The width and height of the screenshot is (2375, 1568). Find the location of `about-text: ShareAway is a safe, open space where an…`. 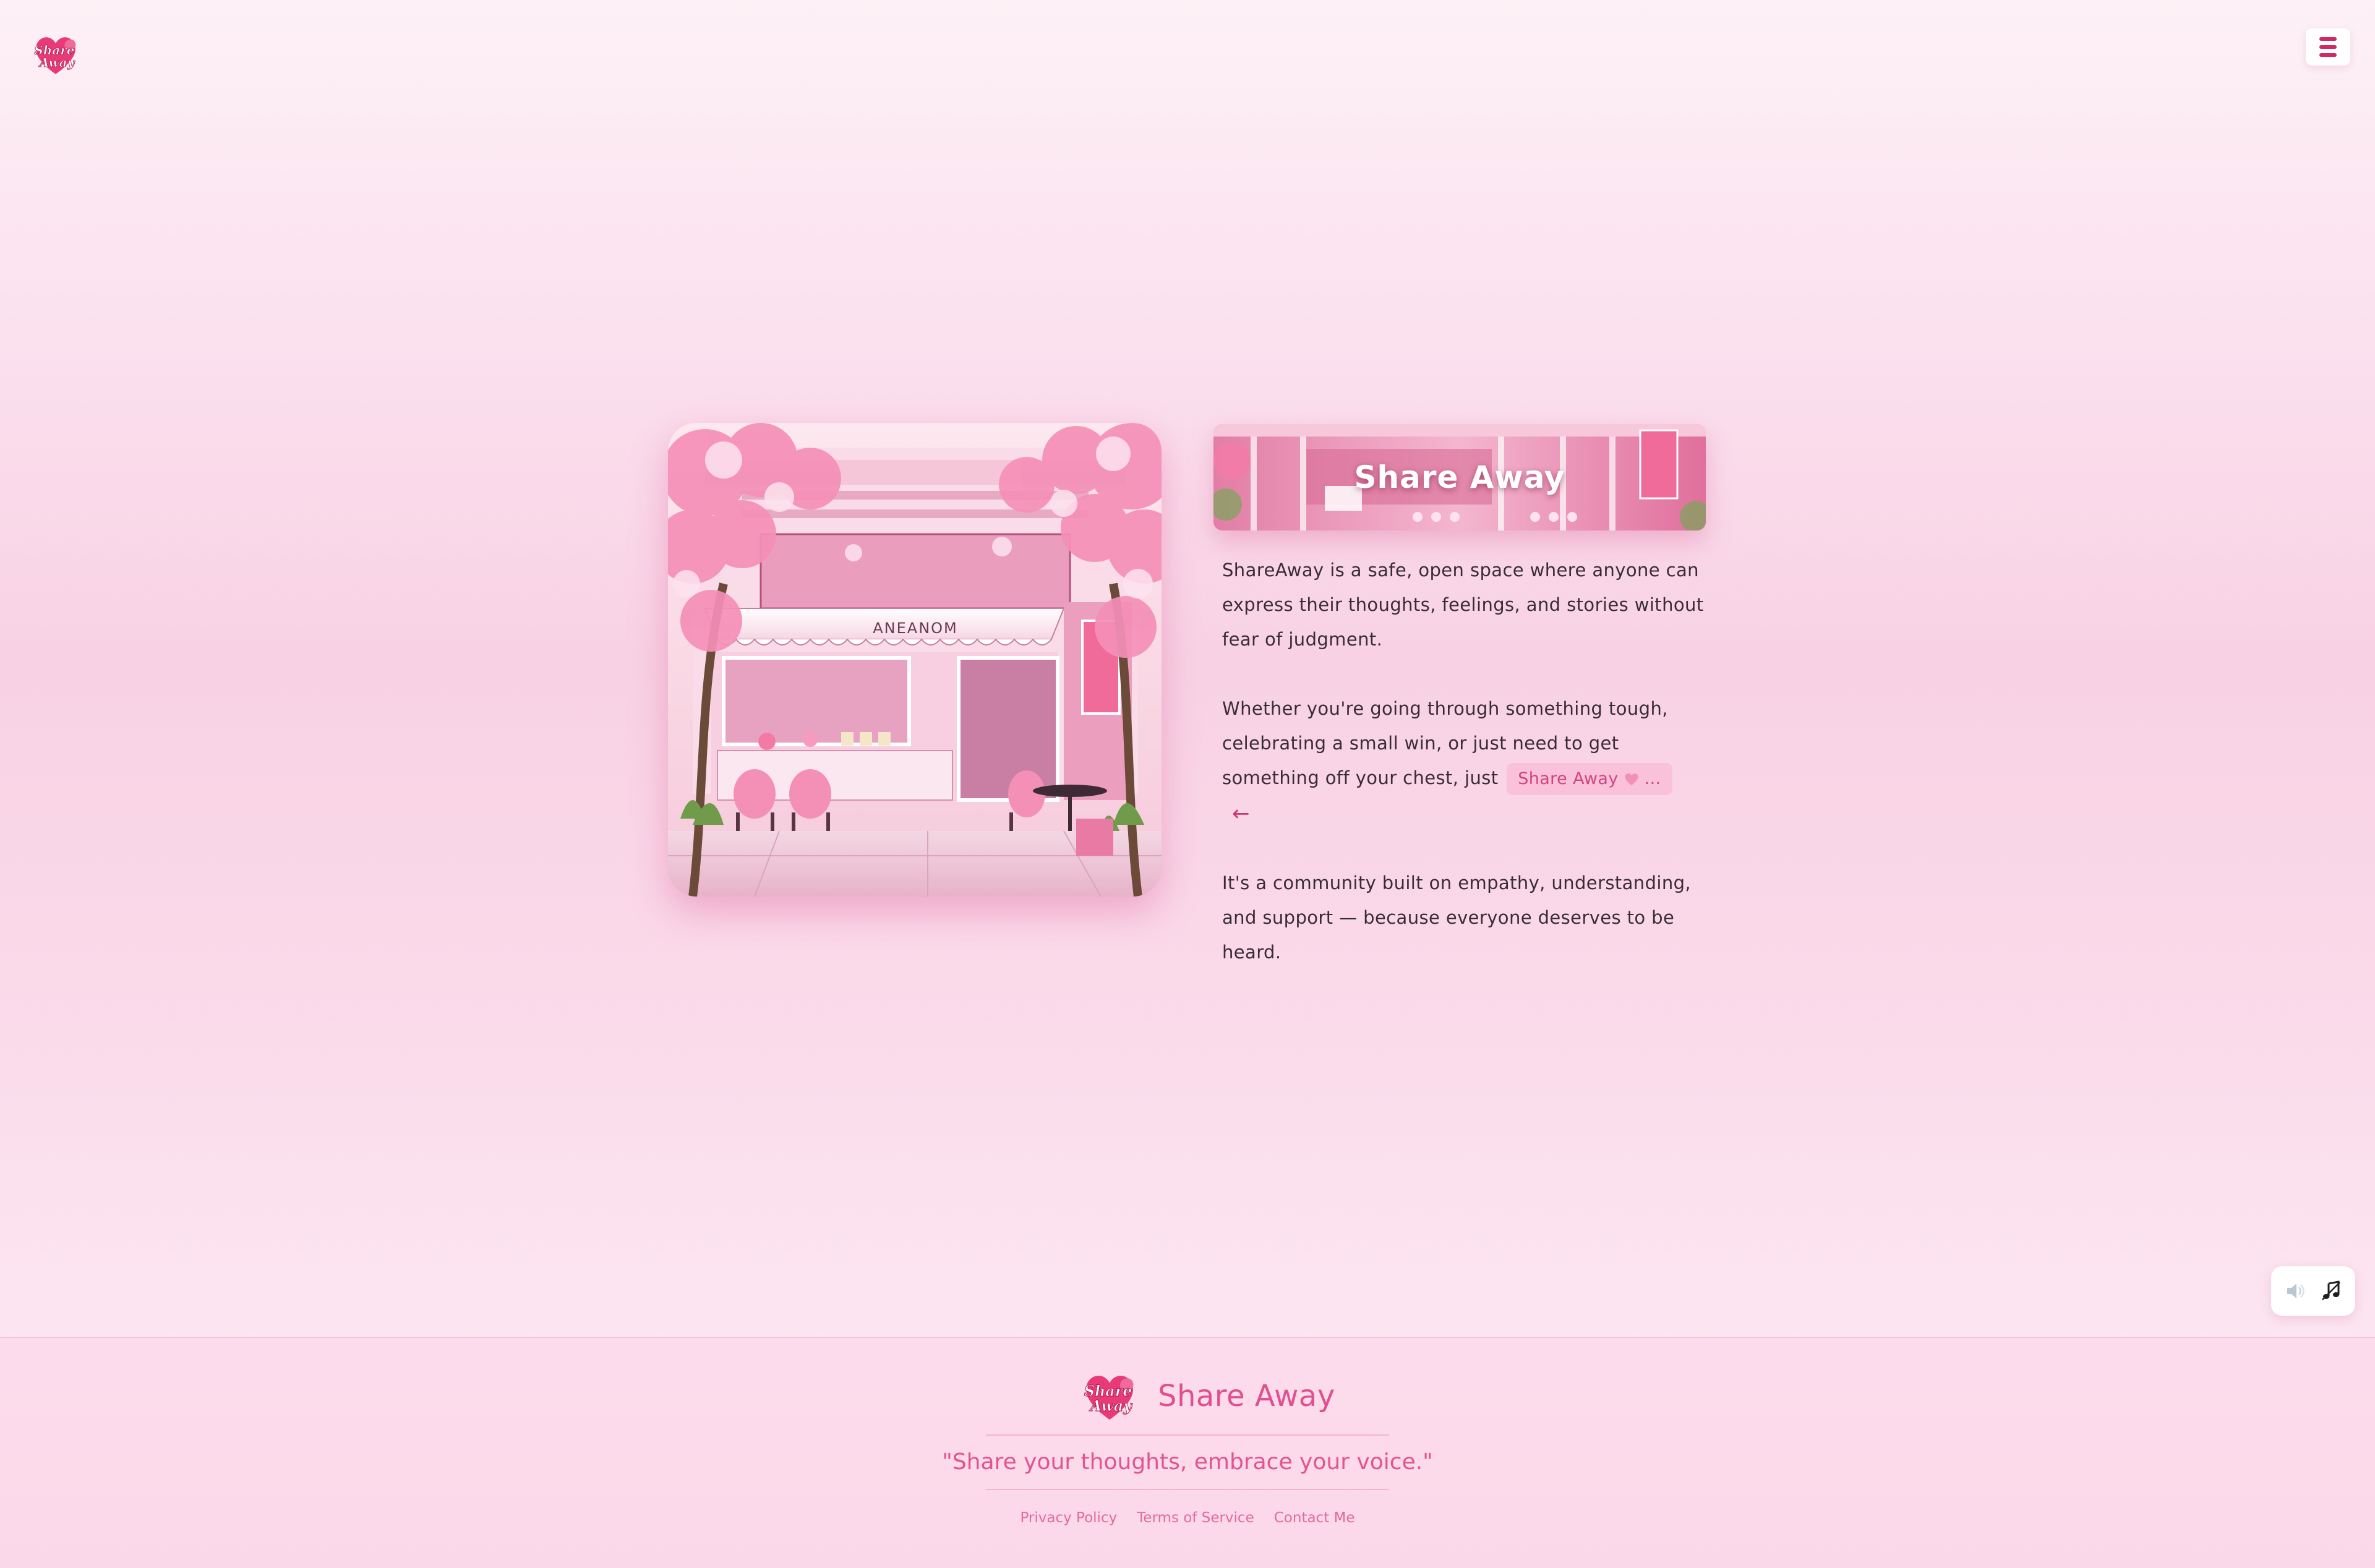

about-text: ShareAway is a safe, open space where an… is located at coordinates (1463, 778).